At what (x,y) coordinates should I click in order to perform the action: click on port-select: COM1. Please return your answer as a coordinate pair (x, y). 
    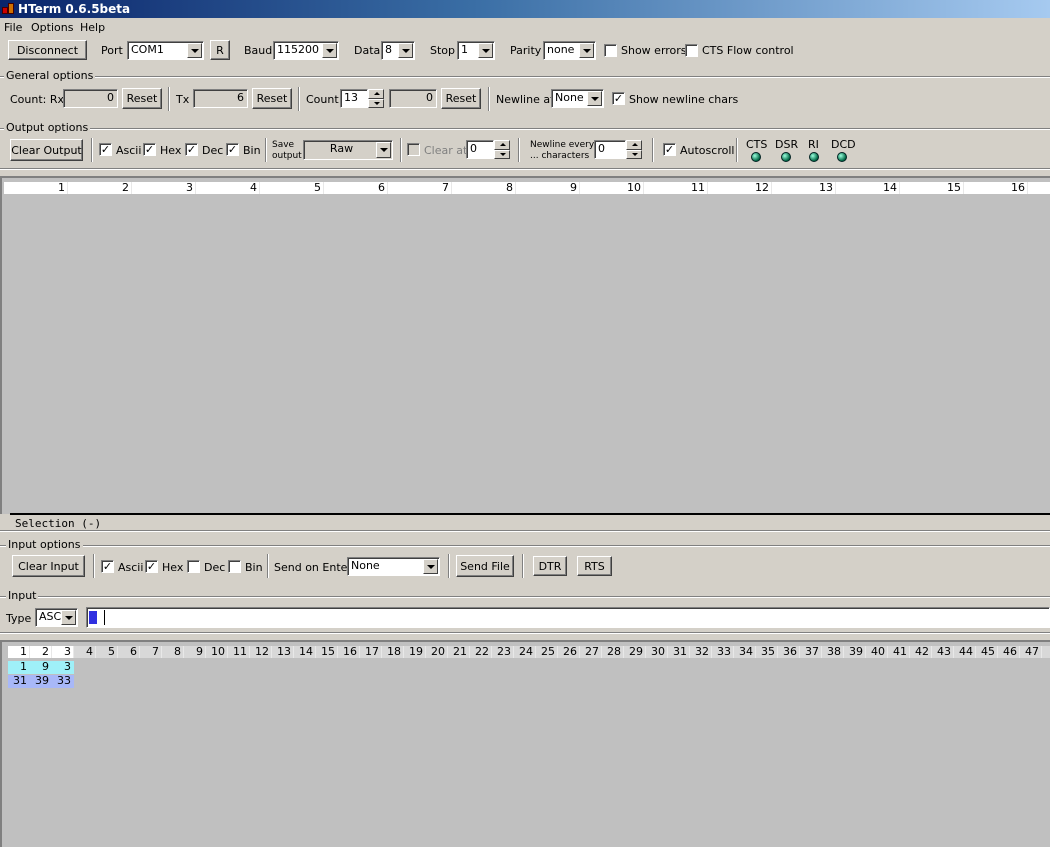
    Looking at the image, I should click on (165, 50).